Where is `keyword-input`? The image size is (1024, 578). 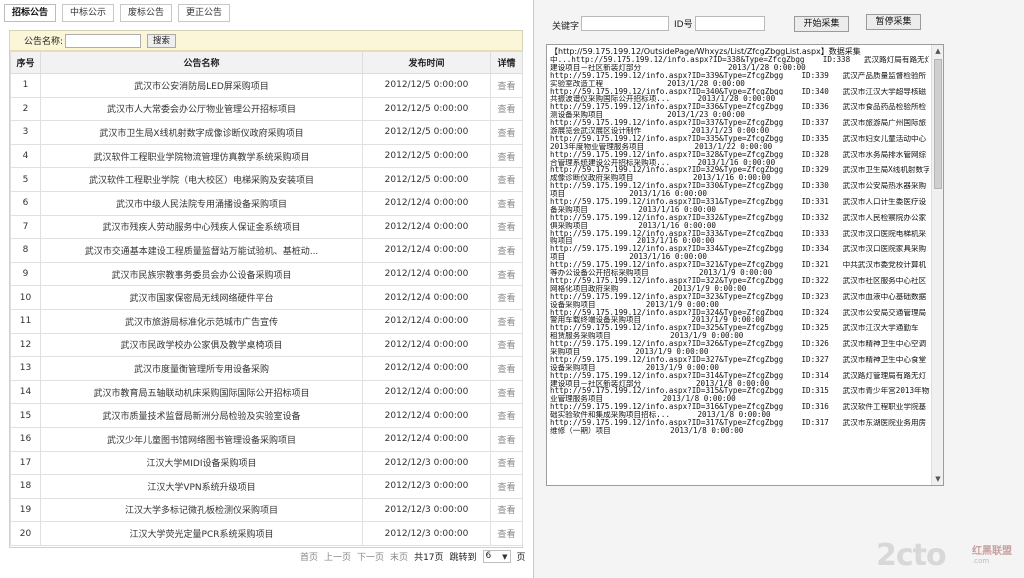 keyword-input is located at coordinates (625, 23).